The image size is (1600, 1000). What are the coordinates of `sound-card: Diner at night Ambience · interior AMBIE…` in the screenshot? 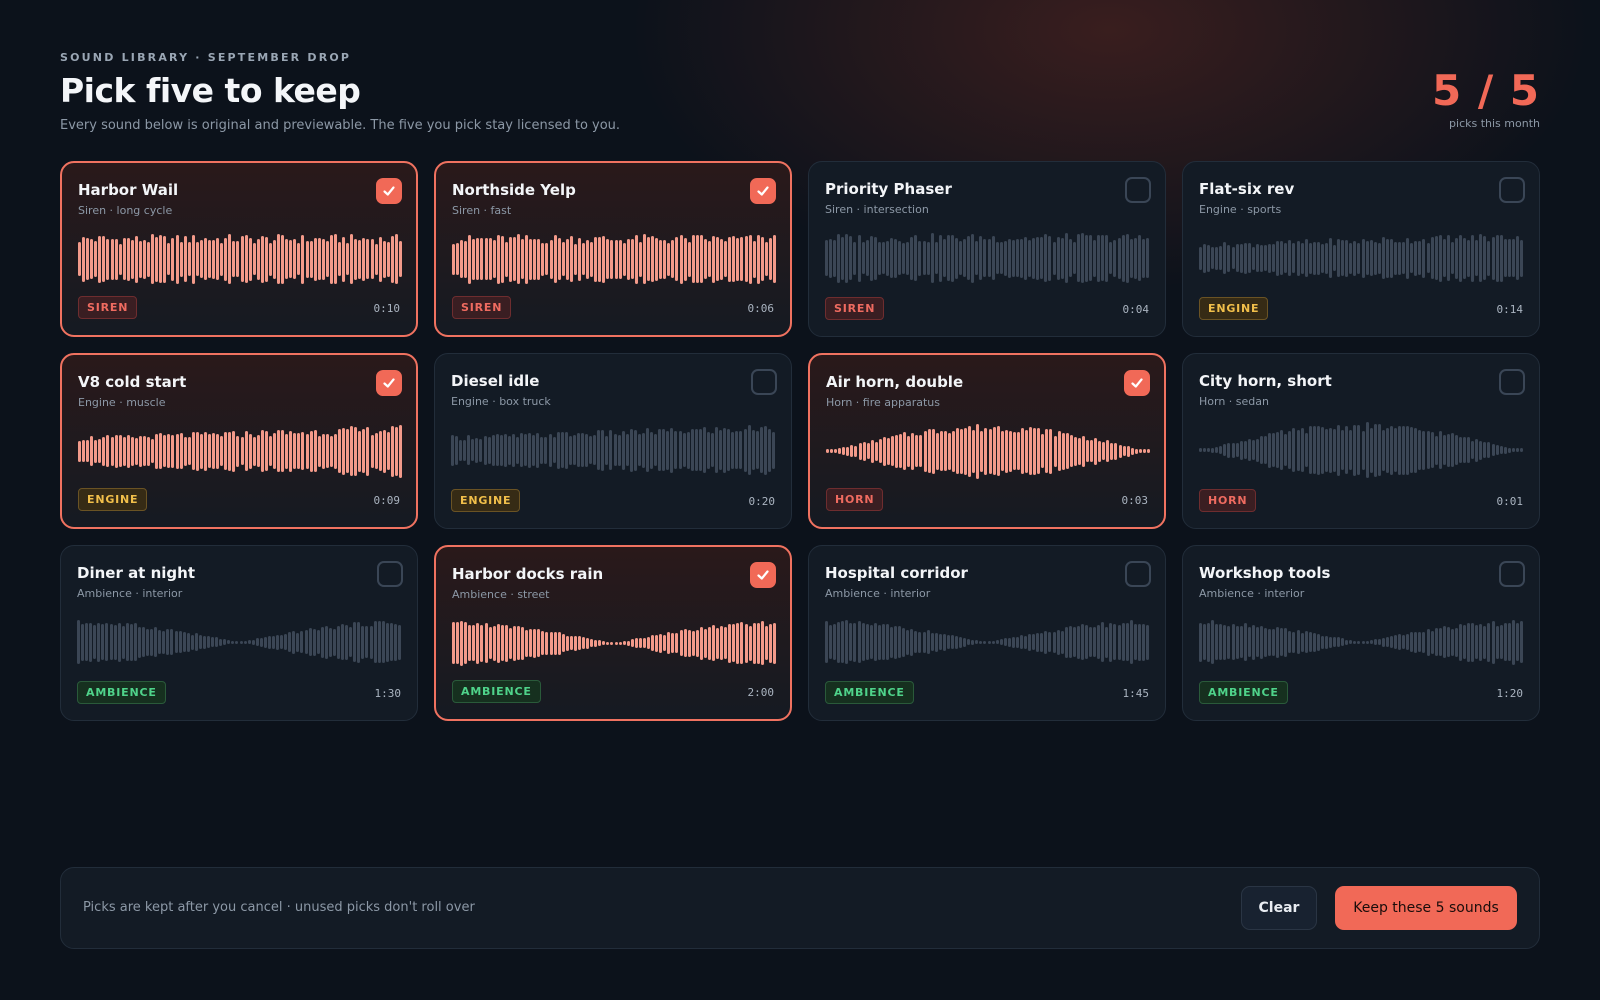 It's located at (239, 633).